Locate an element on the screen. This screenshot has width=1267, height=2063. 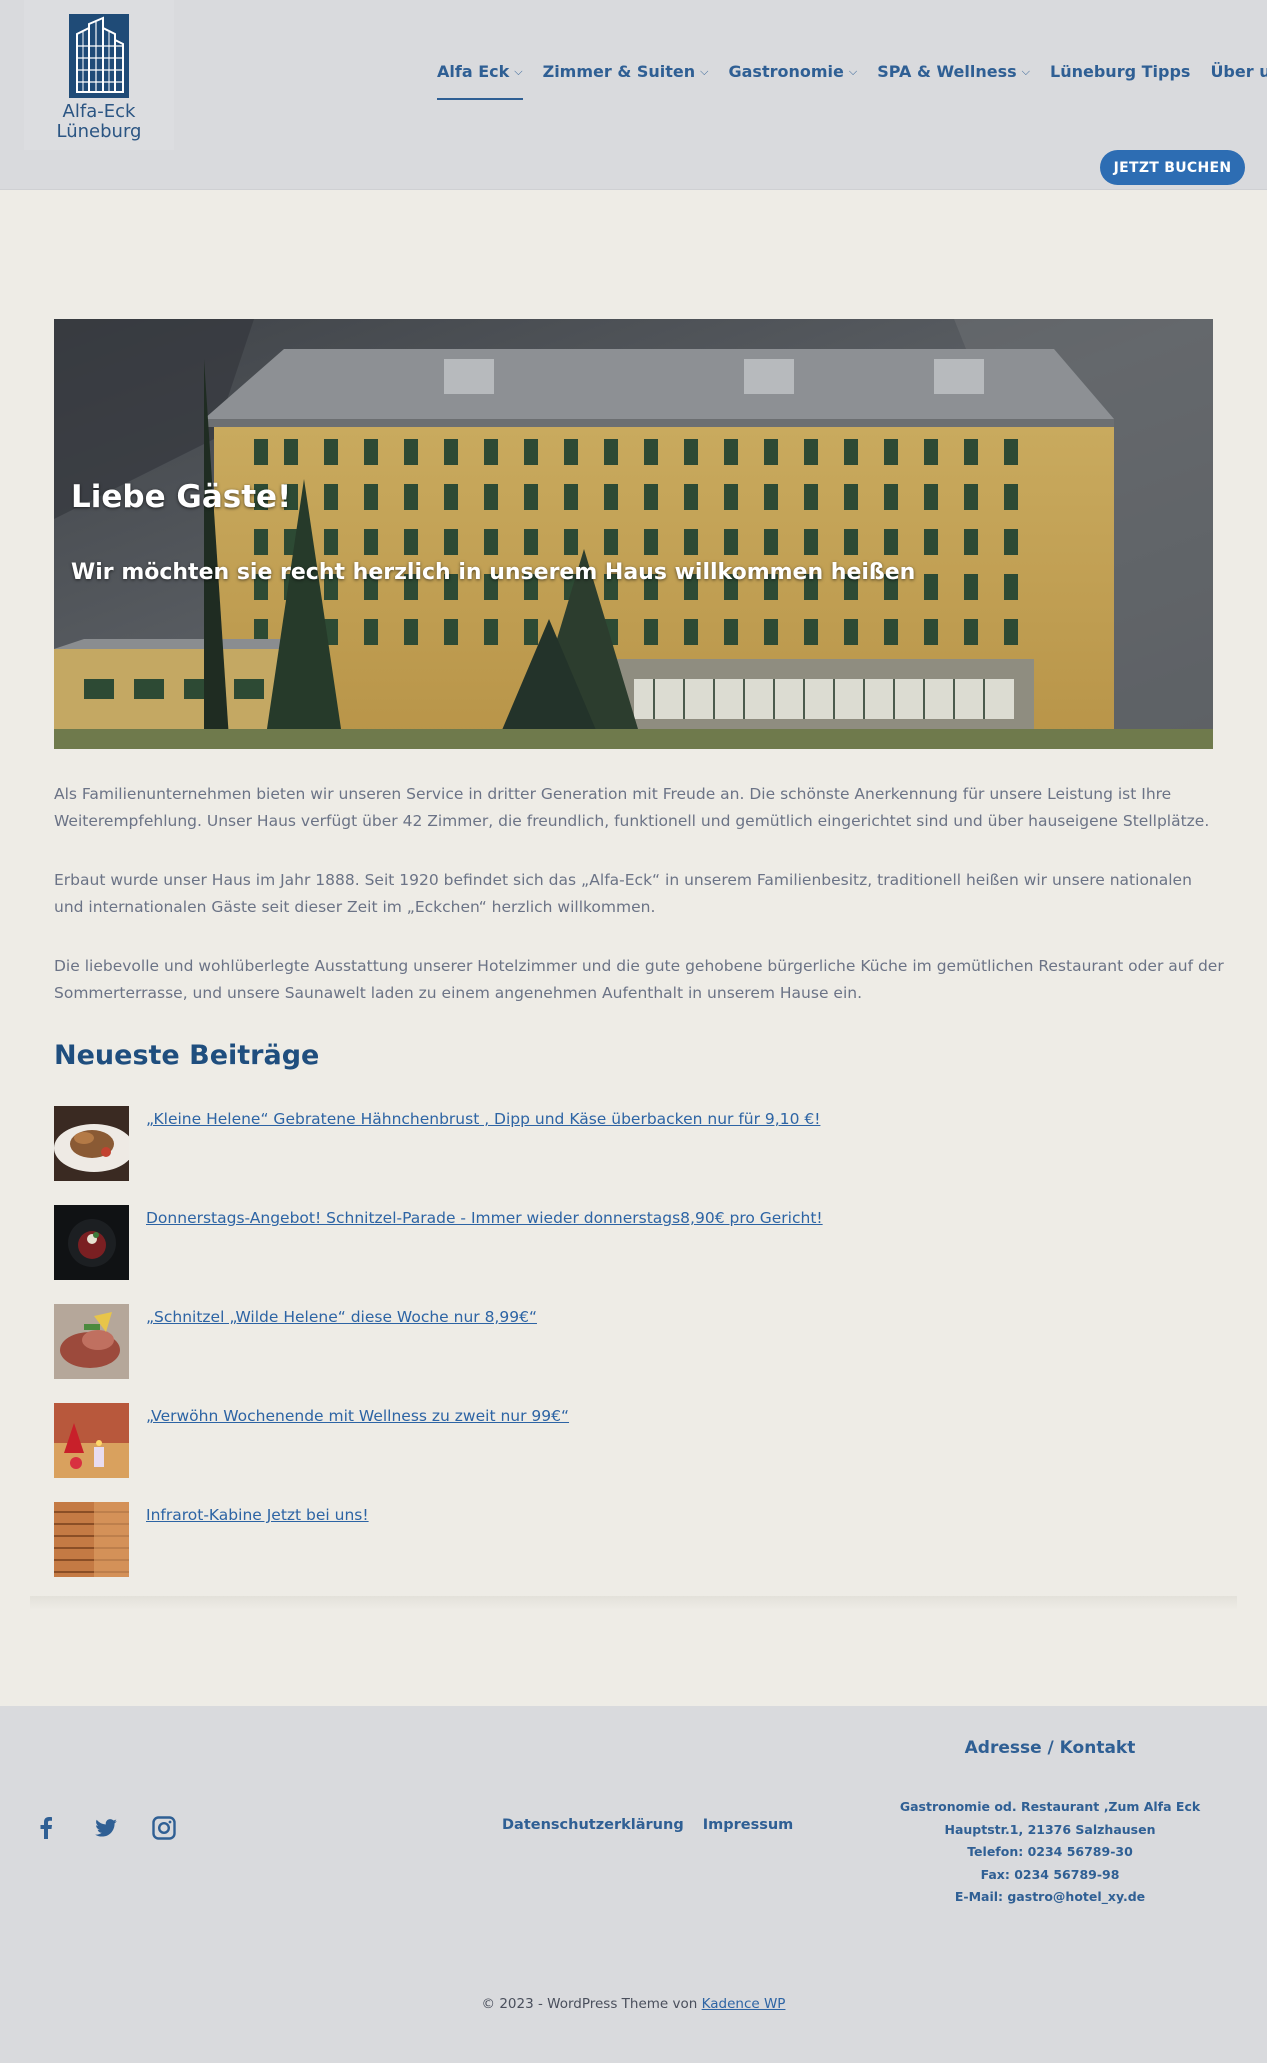
nav-item-gastronomie: Gastronomie ⌵ is located at coordinates (793, 81).